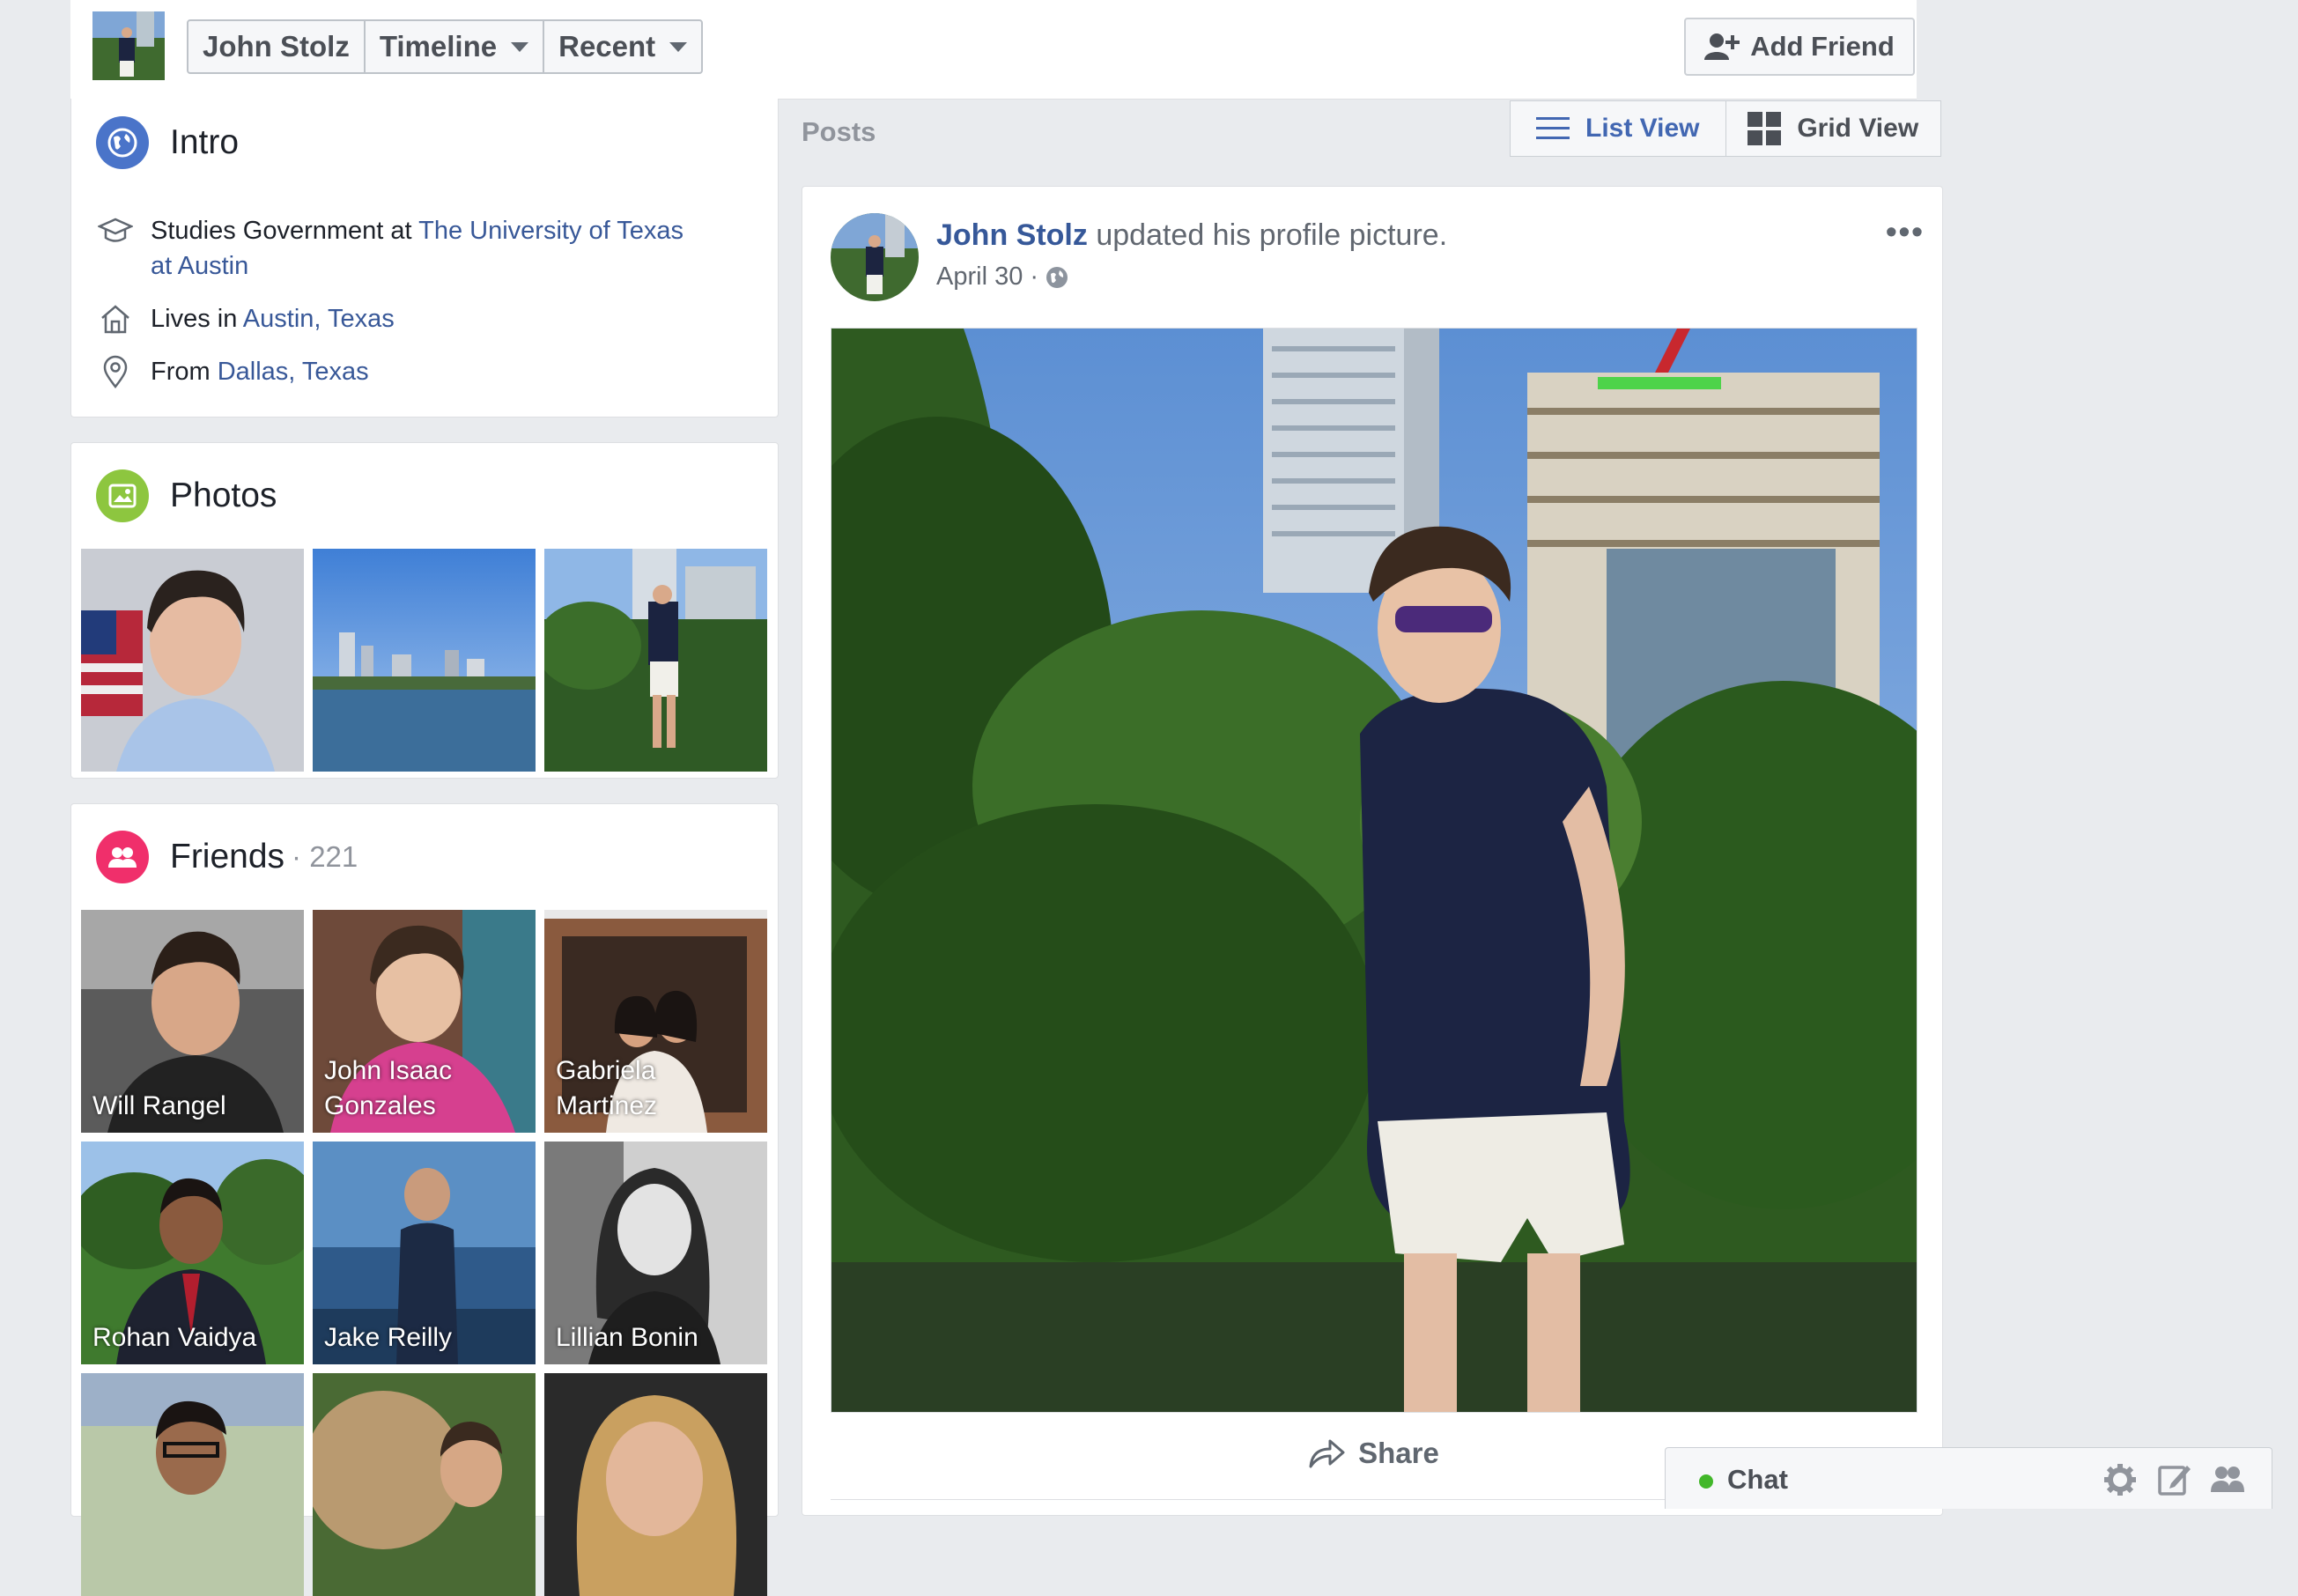  What do you see at coordinates (1642, 128) in the screenshot?
I see `list-view-label: List View` at bounding box center [1642, 128].